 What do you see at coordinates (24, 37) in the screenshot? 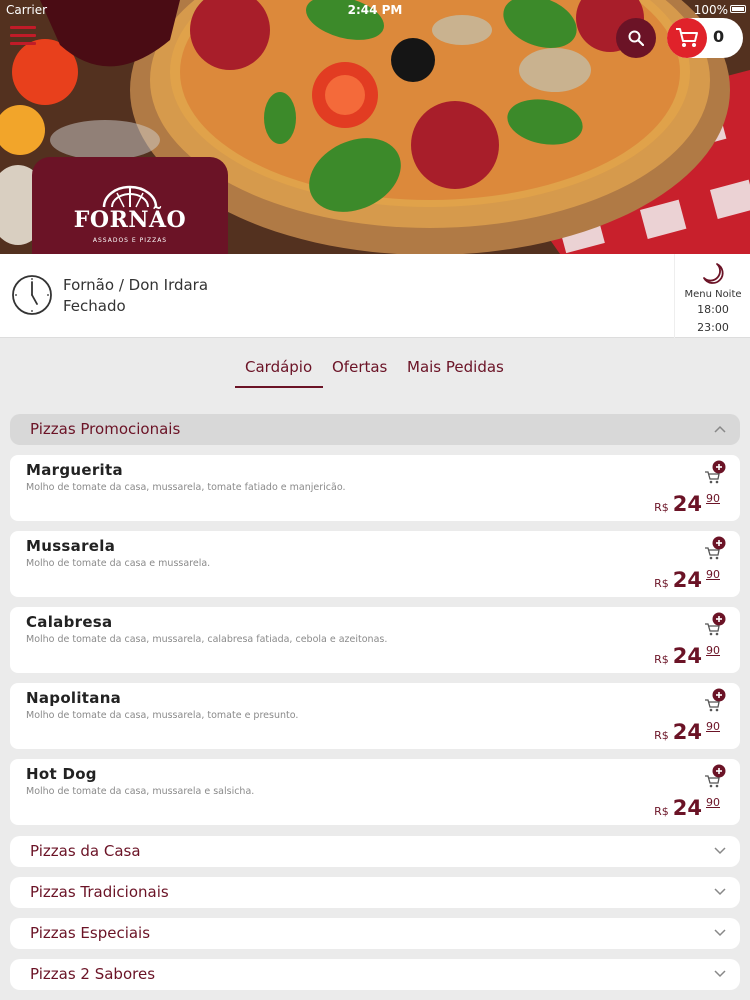
I see `hamburger-icon` at bounding box center [24, 37].